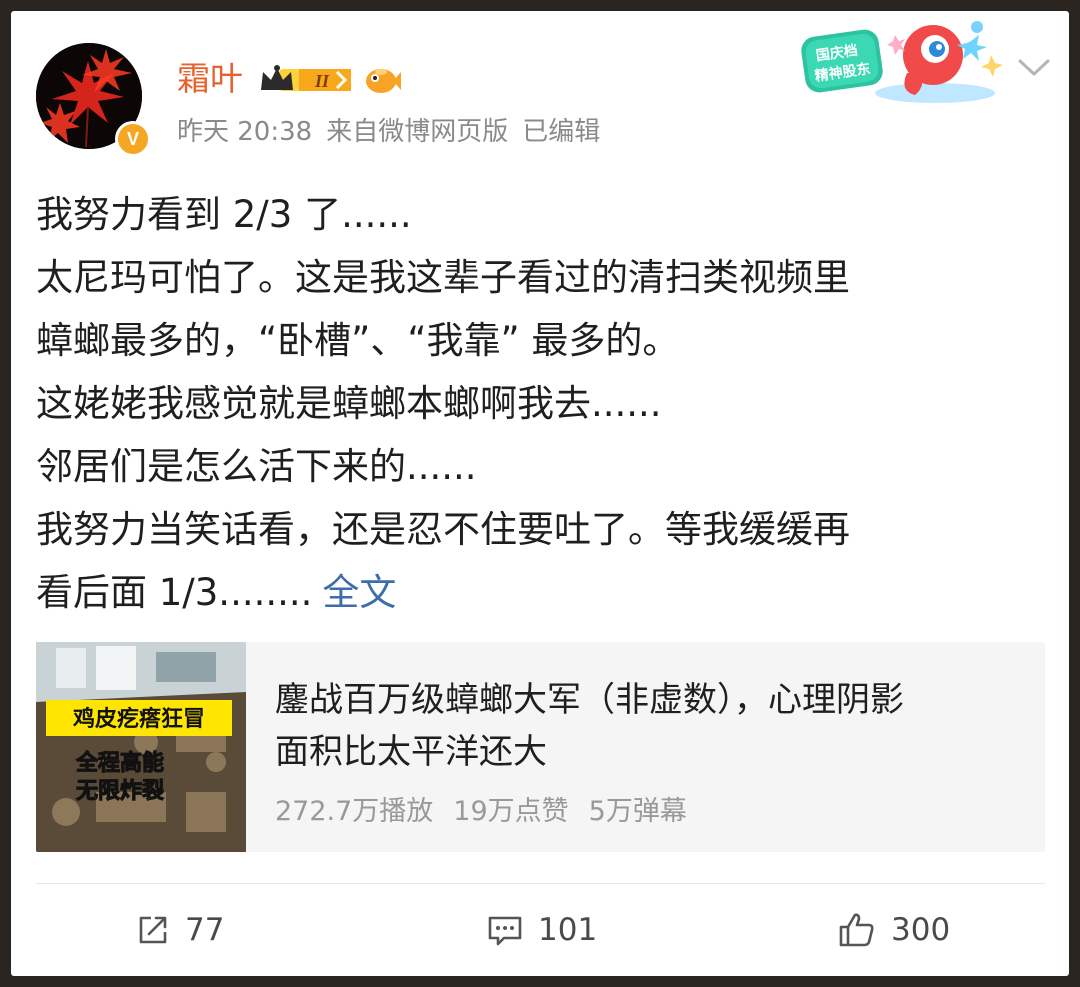 The height and width of the screenshot is (987, 1080). I want to click on divider, so click(540, 883).